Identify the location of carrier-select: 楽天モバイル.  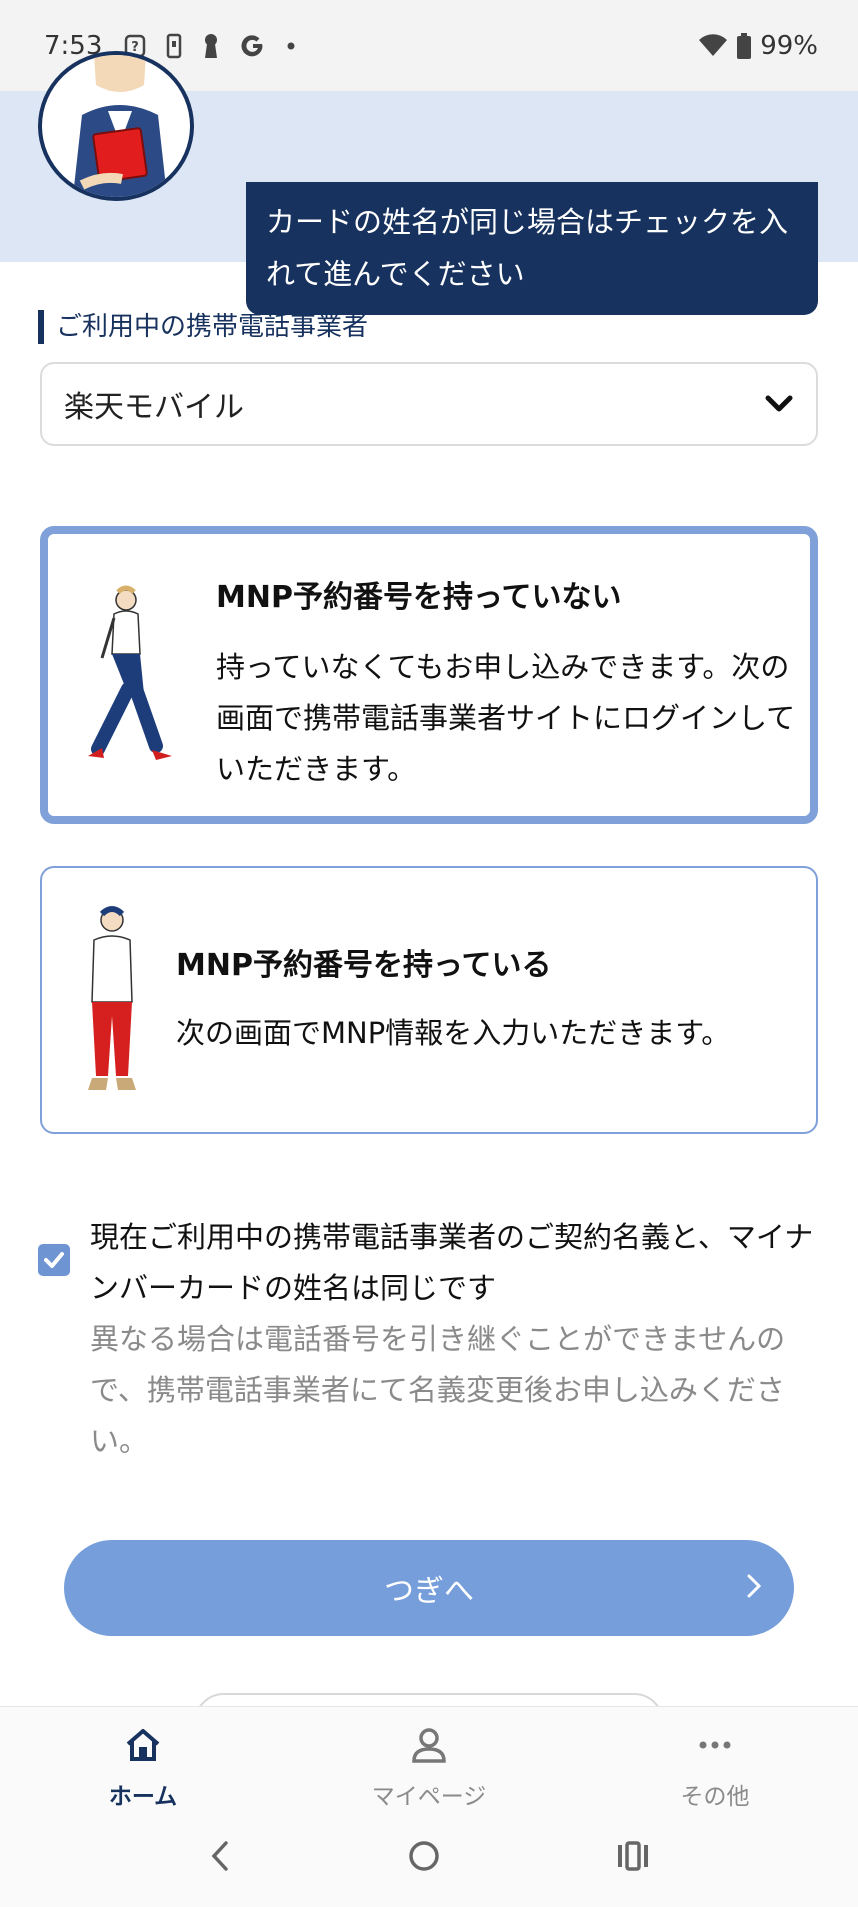
(429, 404).